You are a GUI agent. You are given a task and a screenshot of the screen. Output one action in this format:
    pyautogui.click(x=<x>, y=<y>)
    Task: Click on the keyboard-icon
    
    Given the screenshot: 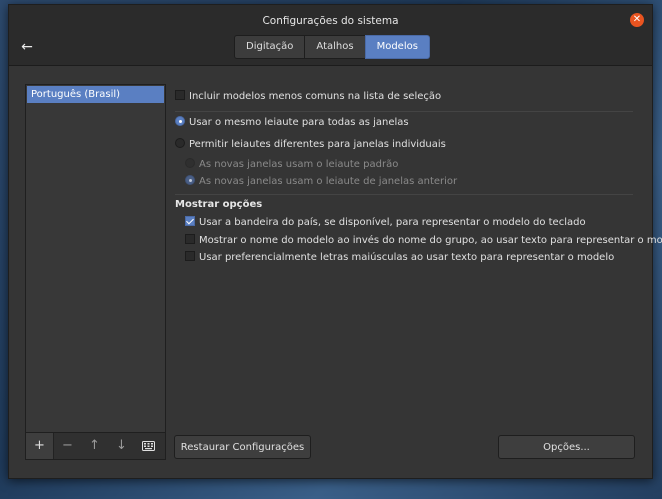 What is the action you would take?
    pyautogui.click(x=148, y=445)
    